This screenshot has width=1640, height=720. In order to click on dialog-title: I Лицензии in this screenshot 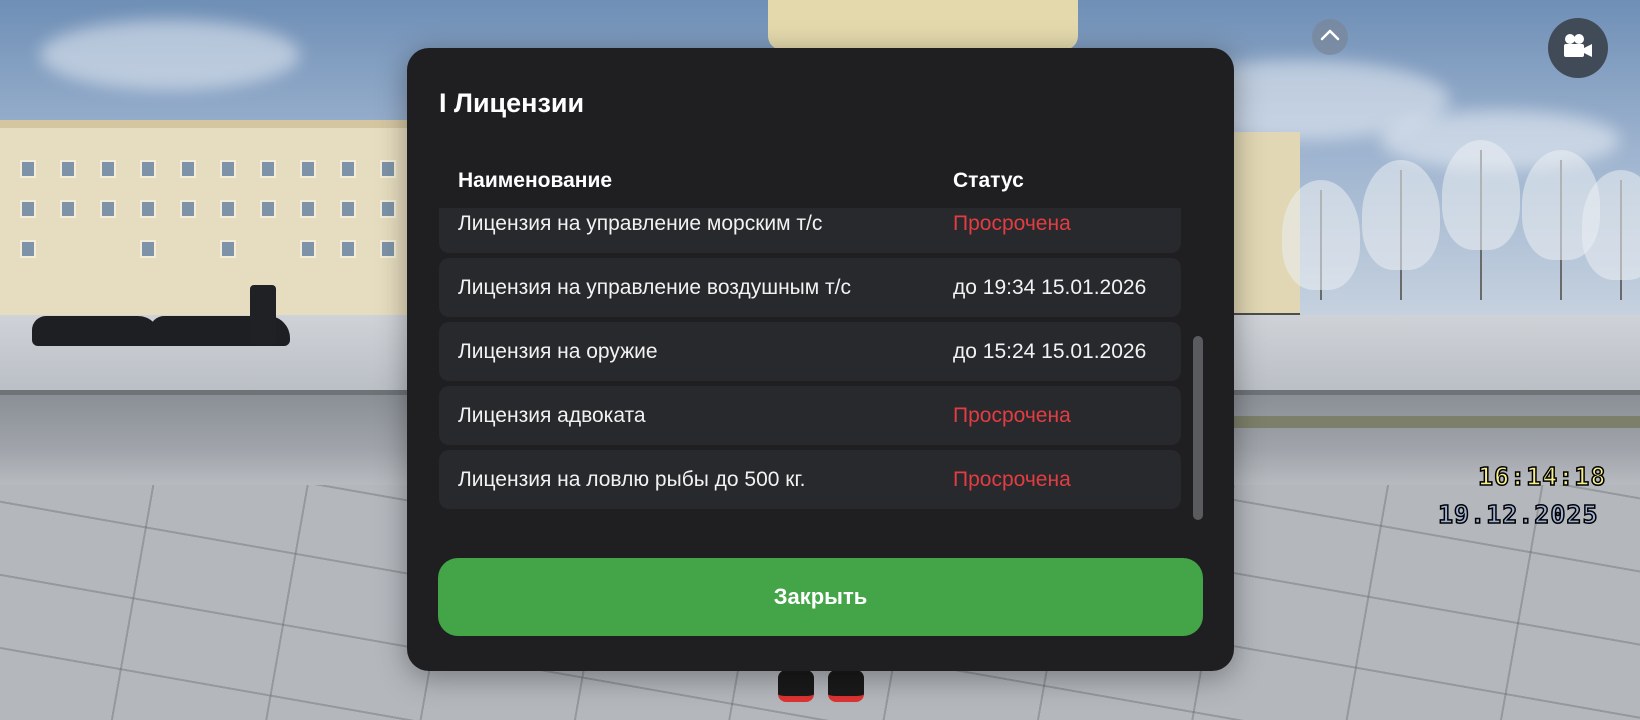, I will do `click(512, 103)`.